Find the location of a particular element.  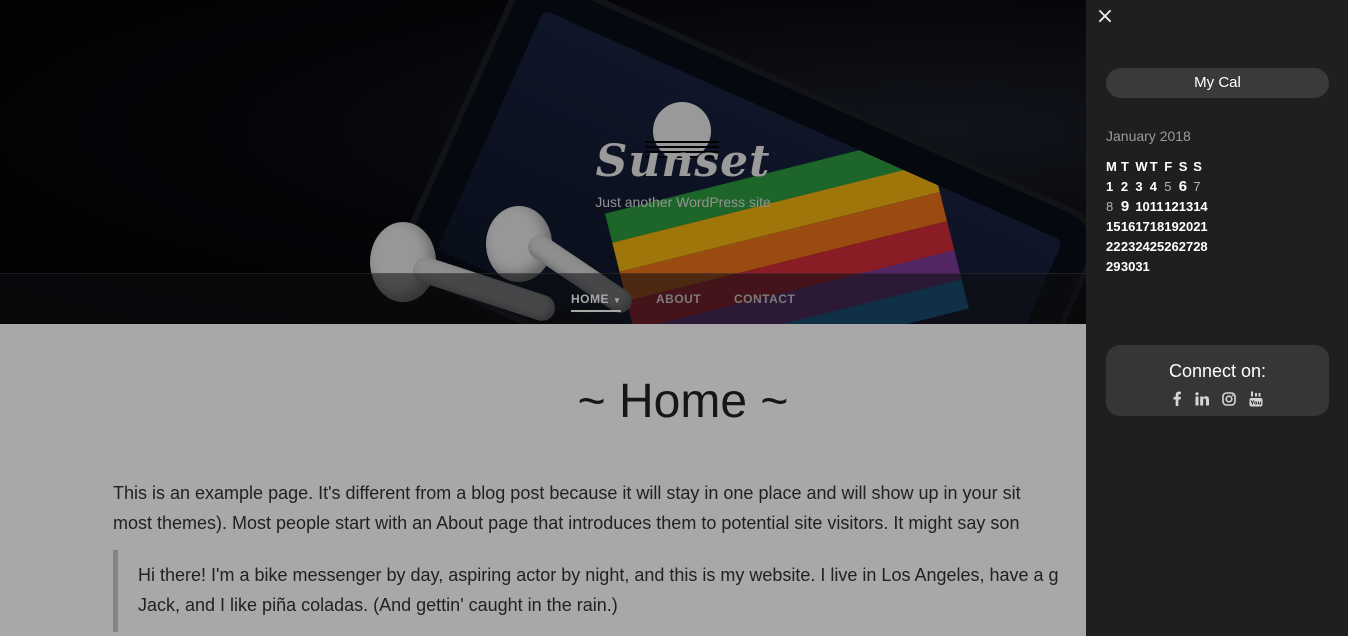

calendar-day: 1 is located at coordinates (1110, 186).